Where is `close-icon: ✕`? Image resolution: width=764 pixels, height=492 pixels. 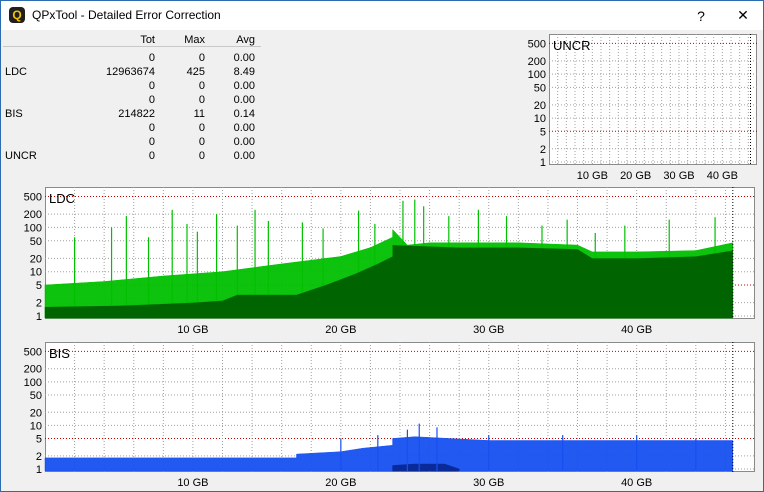 close-icon: ✕ is located at coordinates (743, 15).